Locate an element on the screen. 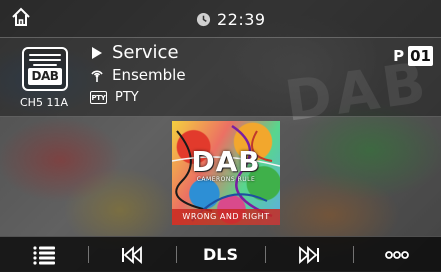  dls-label: DLS is located at coordinates (220, 254).